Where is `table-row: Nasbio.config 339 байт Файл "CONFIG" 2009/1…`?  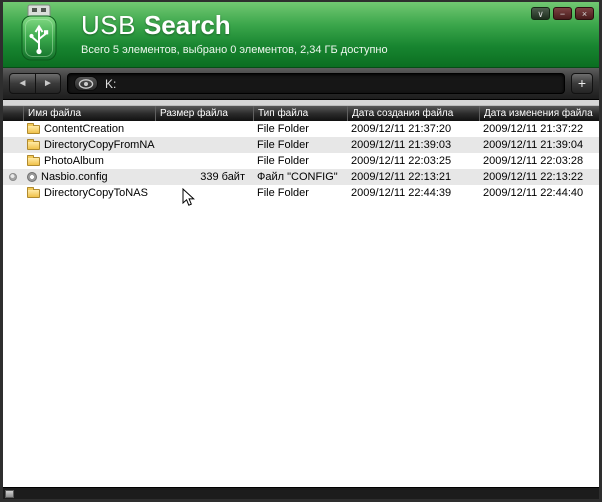
table-row: Nasbio.config 339 байт Файл "CONFIG" 2009/1… is located at coordinates (301, 177).